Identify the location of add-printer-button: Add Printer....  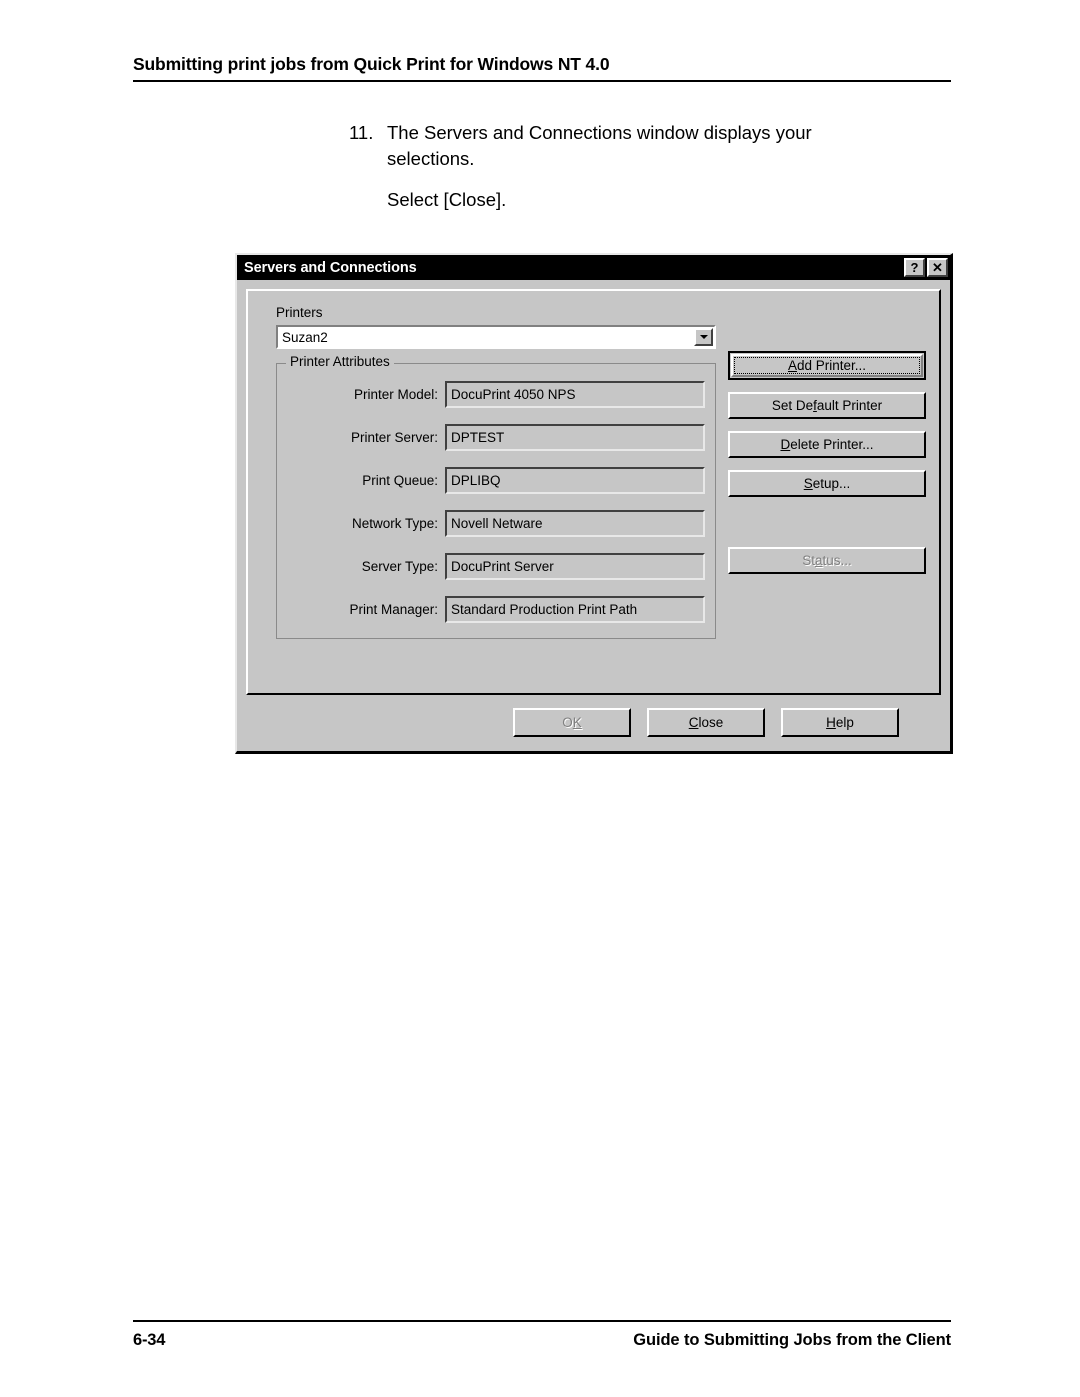
(827, 365).